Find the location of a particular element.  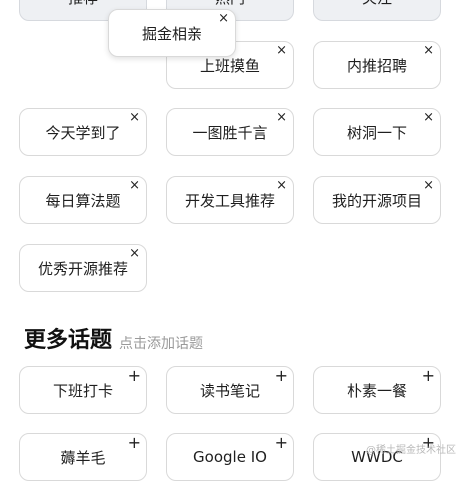

topic-chip: 我的开源项目 × is located at coordinates (377, 200).